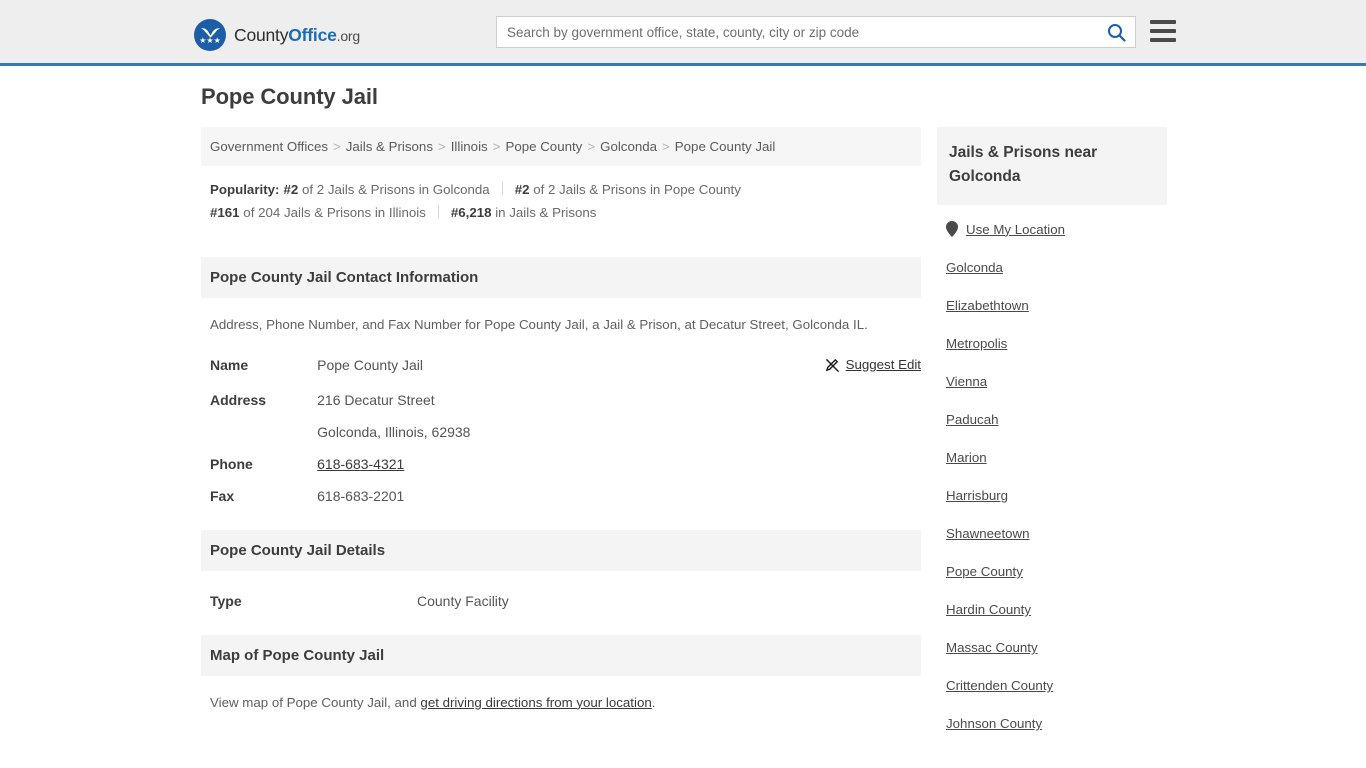 The width and height of the screenshot is (1366, 768). I want to click on contact-value-fax: 618-683-2201, so click(361, 495).